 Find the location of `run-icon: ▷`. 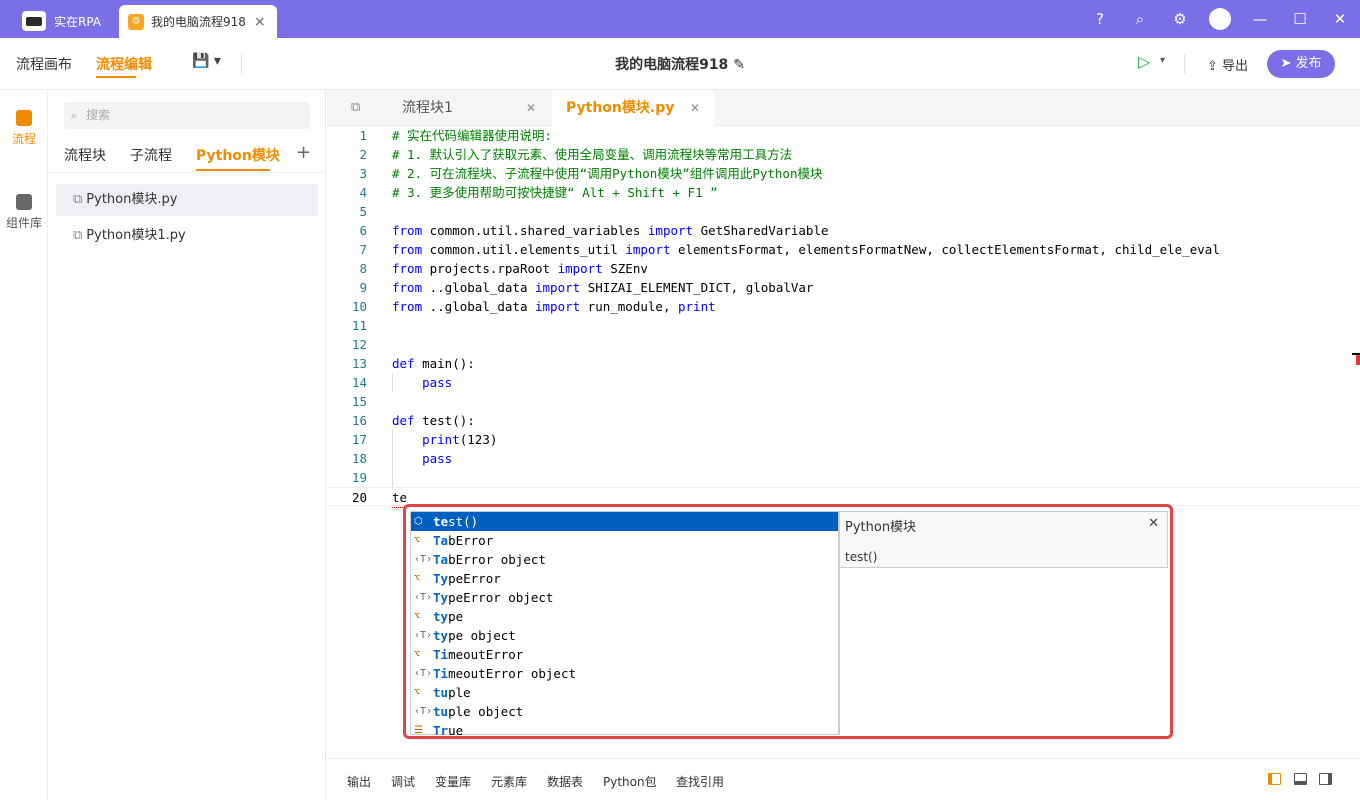

run-icon: ▷ is located at coordinates (1144, 61).